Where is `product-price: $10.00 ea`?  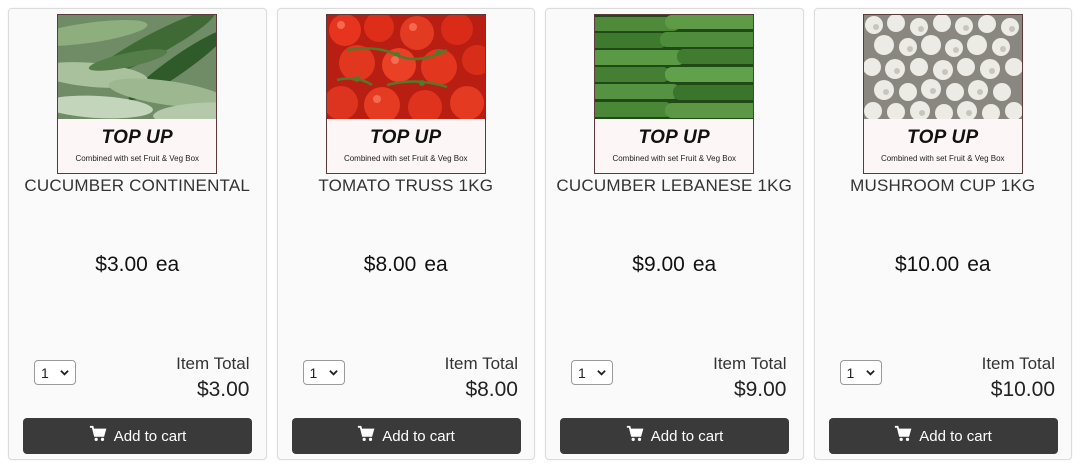 product-price: $10.00 ea is located at coordinates (943, 265).